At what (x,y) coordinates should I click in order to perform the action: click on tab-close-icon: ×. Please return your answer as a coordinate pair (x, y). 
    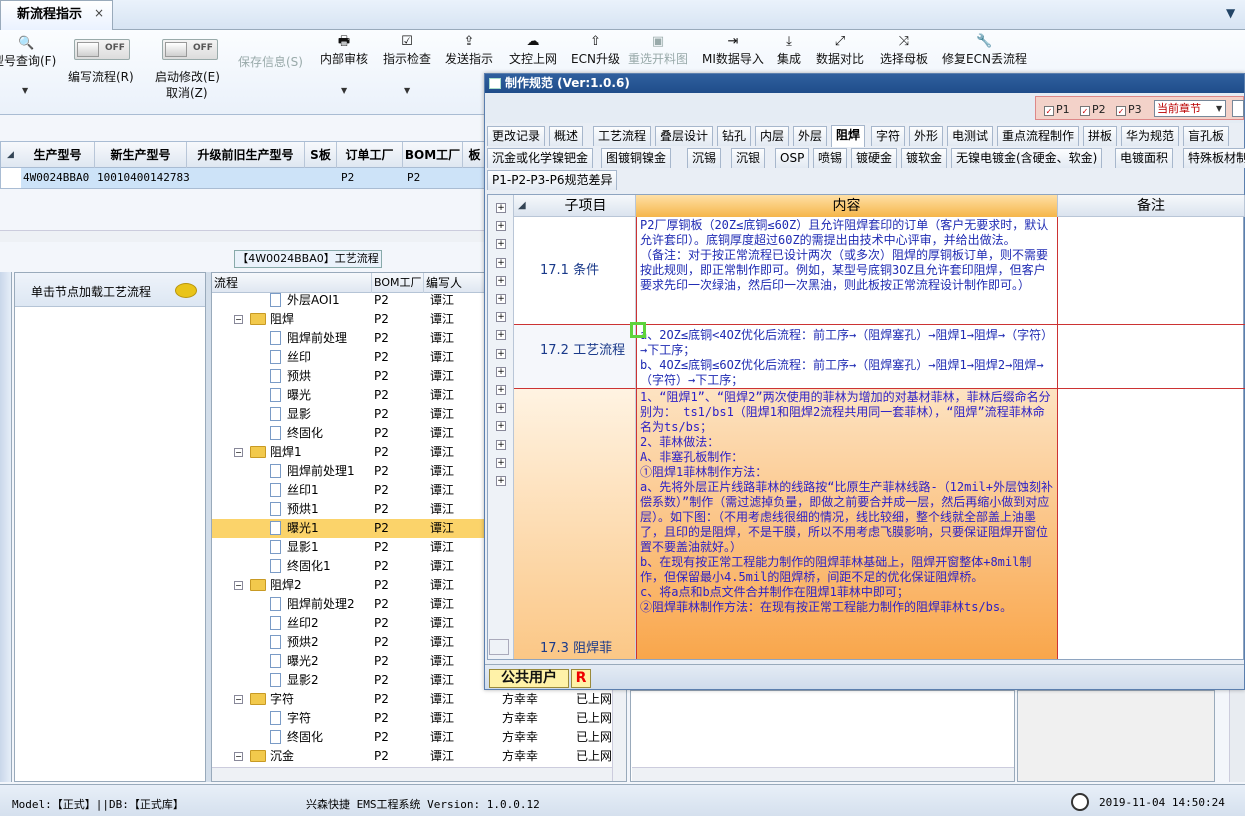
    Looking at the image, I should click on (99, 13).